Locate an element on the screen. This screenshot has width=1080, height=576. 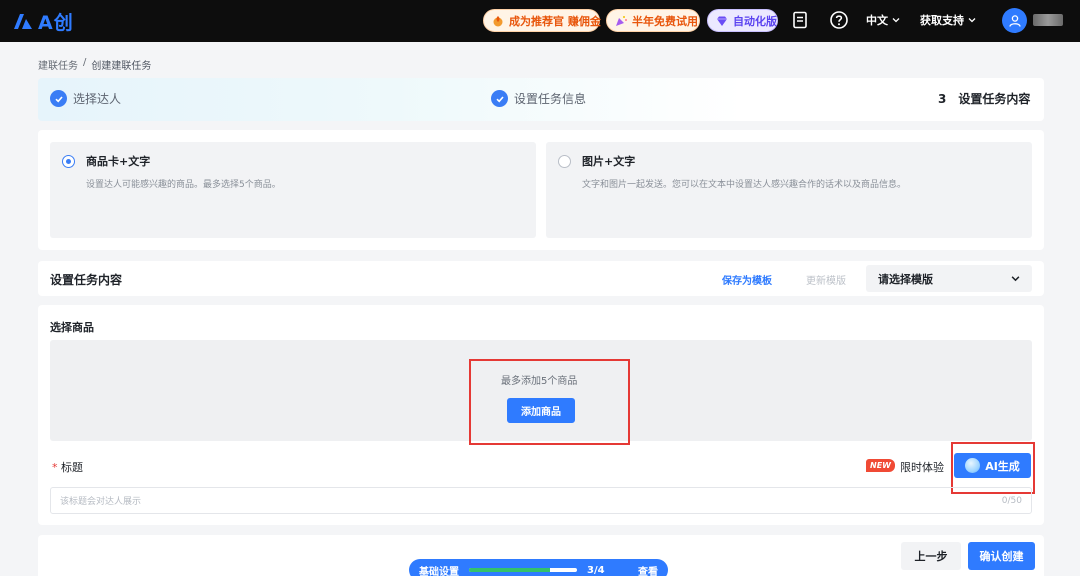
option-description: 文字和图片一起发送。您可以在文本中设置达人感兴趣合作的话术以及商品信息。 is located at coordinates (744, 185).